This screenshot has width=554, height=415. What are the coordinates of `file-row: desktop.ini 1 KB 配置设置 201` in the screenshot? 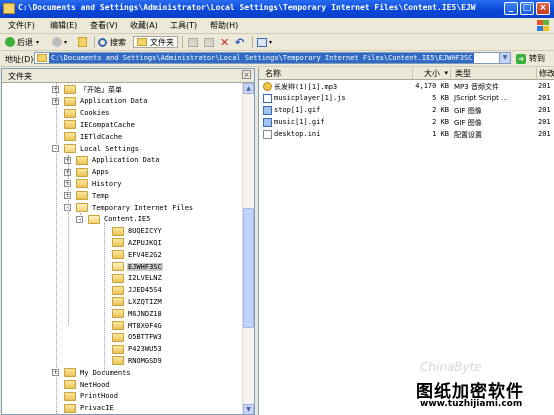 It's located at (406, 134).